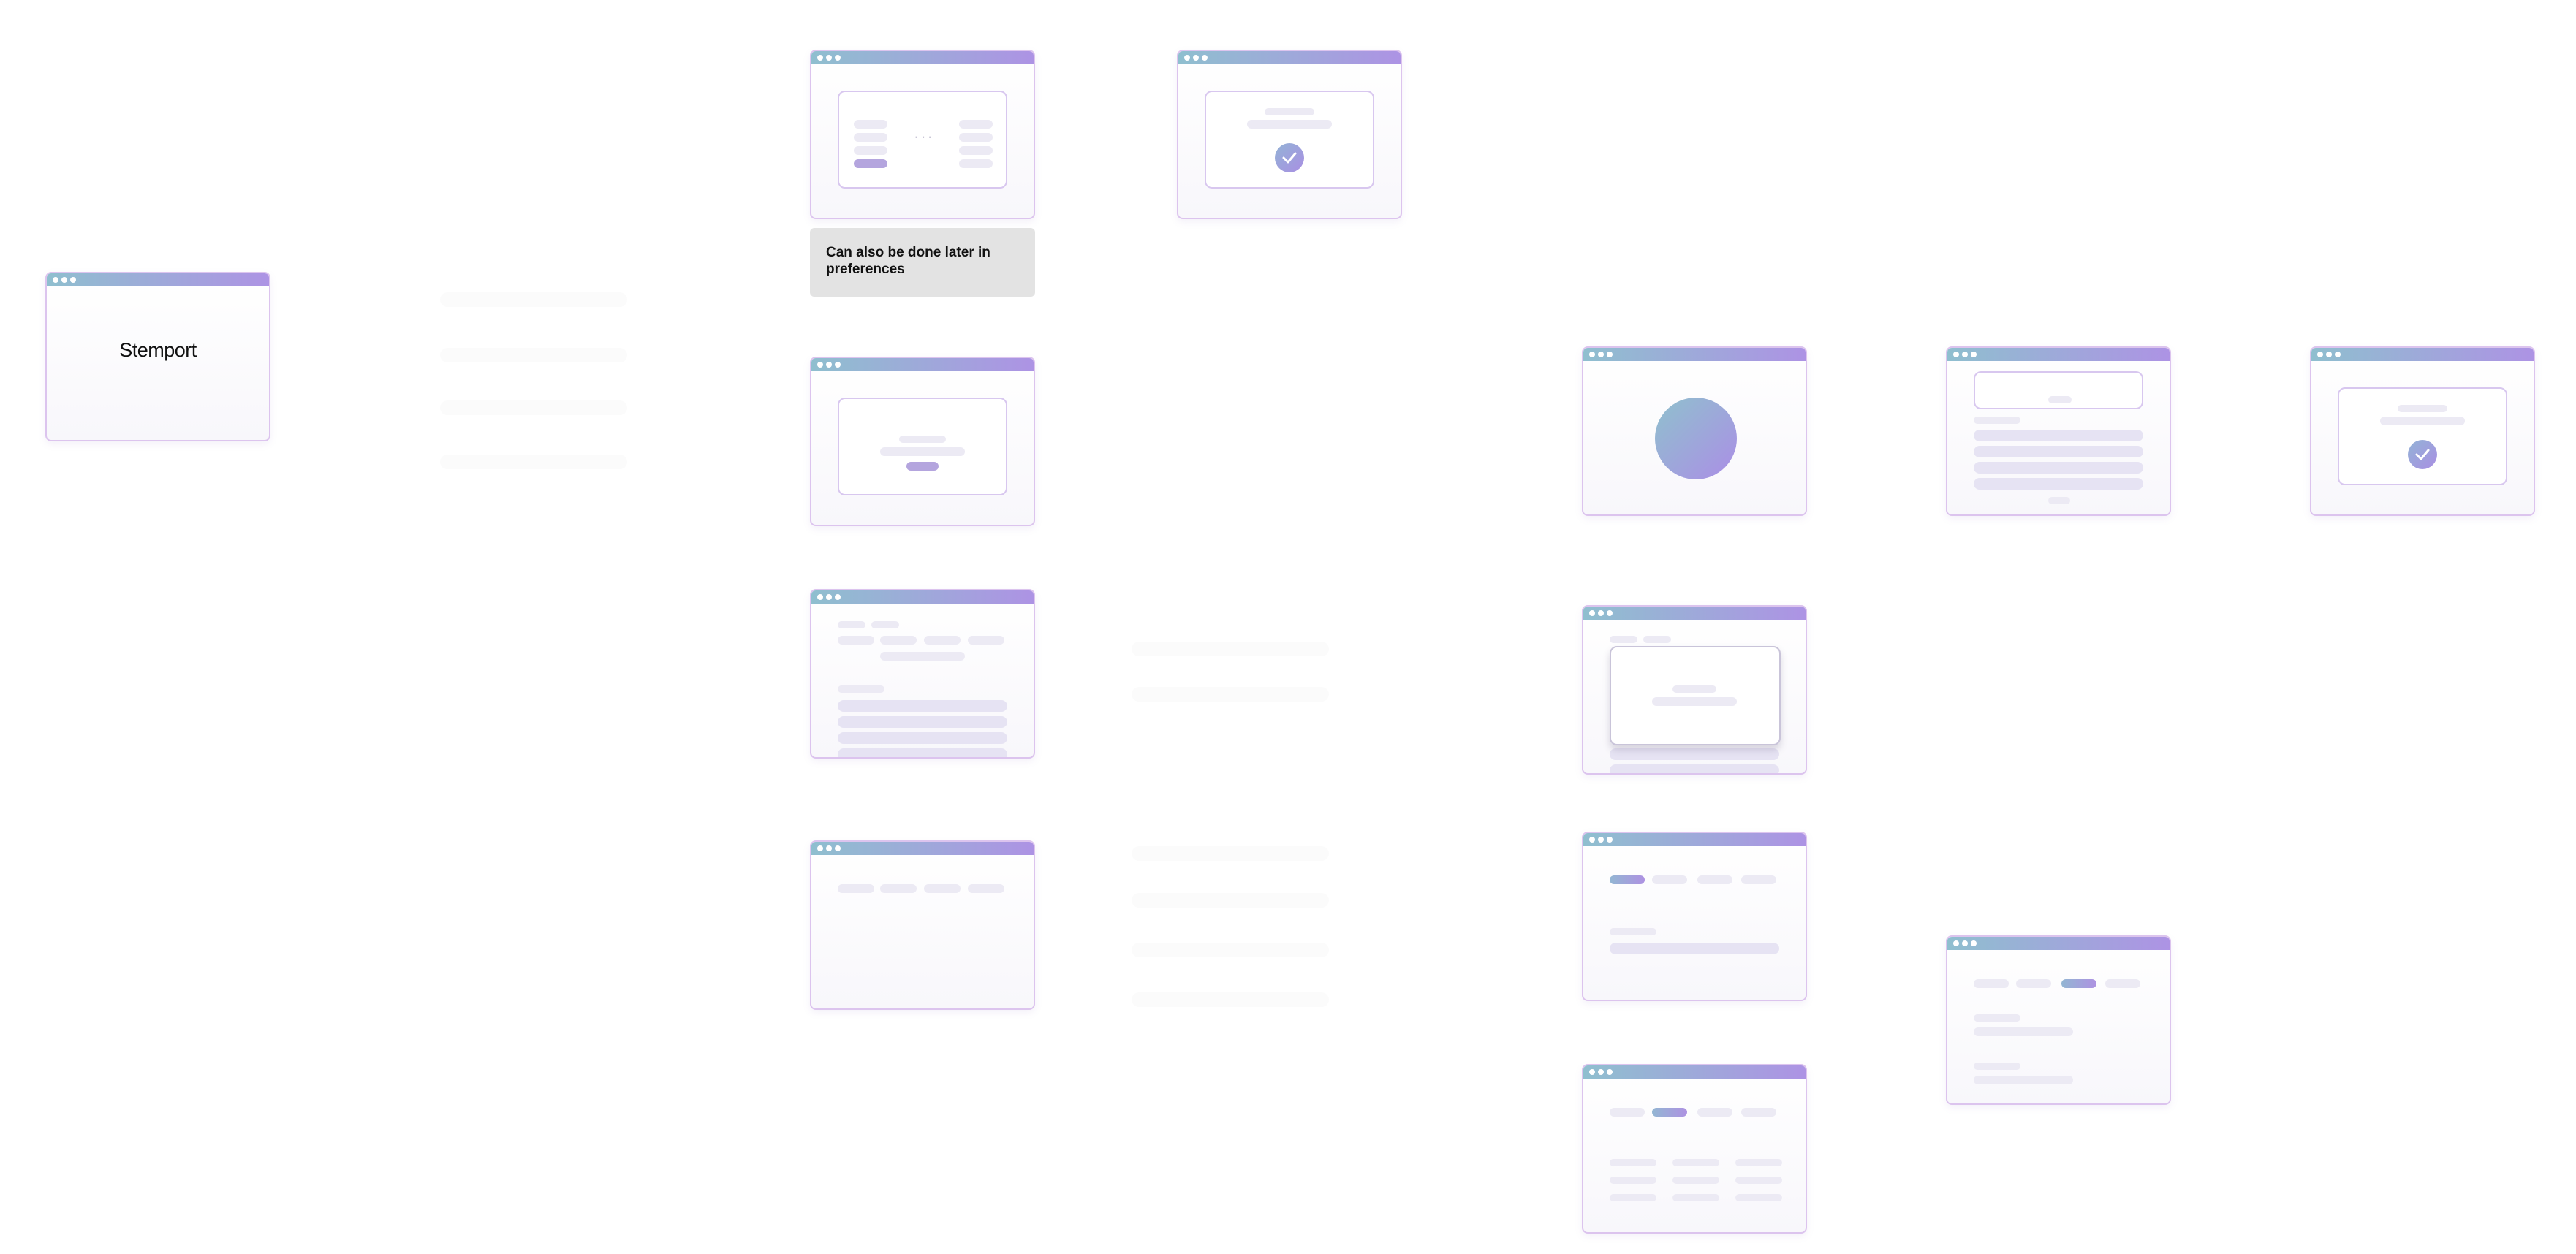  What do you see at coordinates (2058, 390) in the screenshot?
I see `input-field` at bounding box center [2058, 390].